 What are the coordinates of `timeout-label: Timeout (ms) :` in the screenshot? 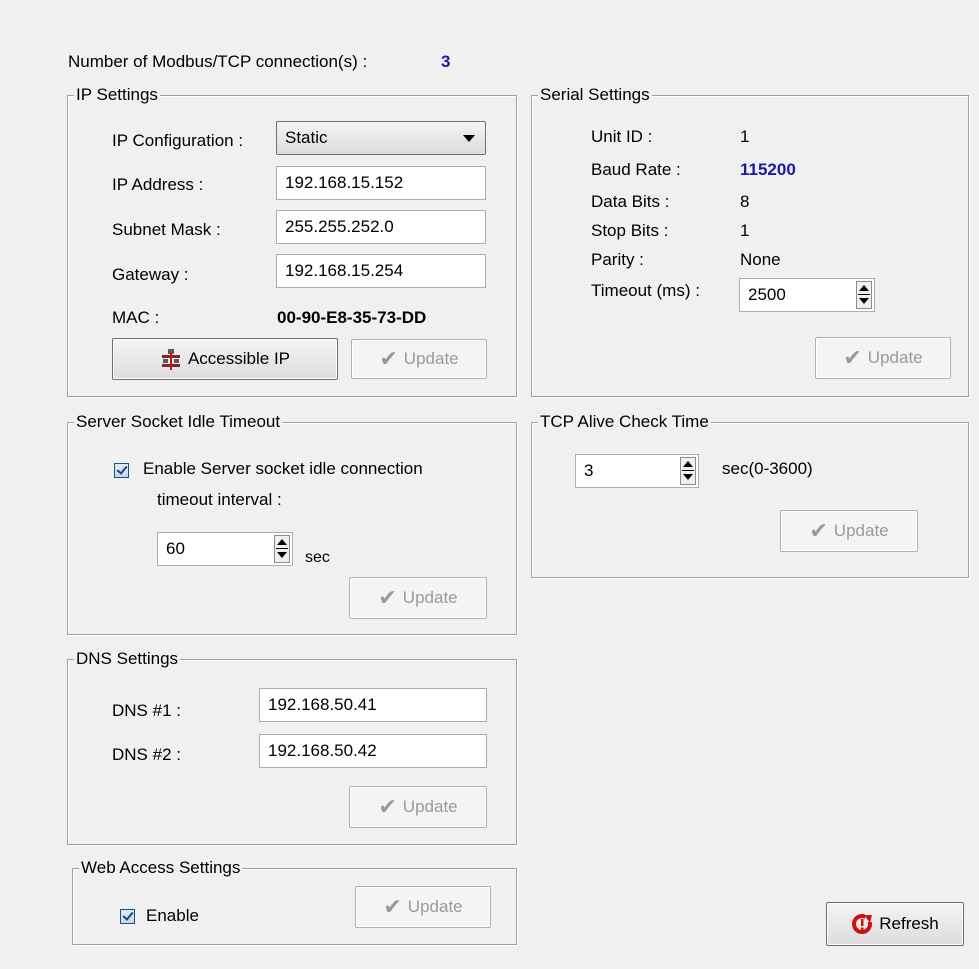 It's located at (645, 290).